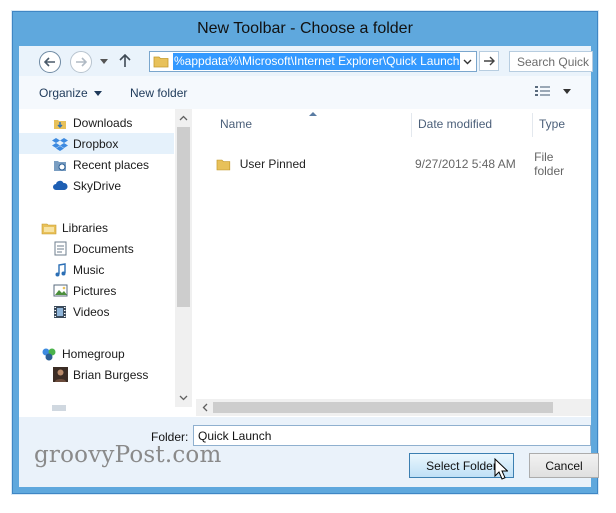 This screenshot has width=616, height=513. I want to click on organize-menu-button: Organize, so click(70, 93).